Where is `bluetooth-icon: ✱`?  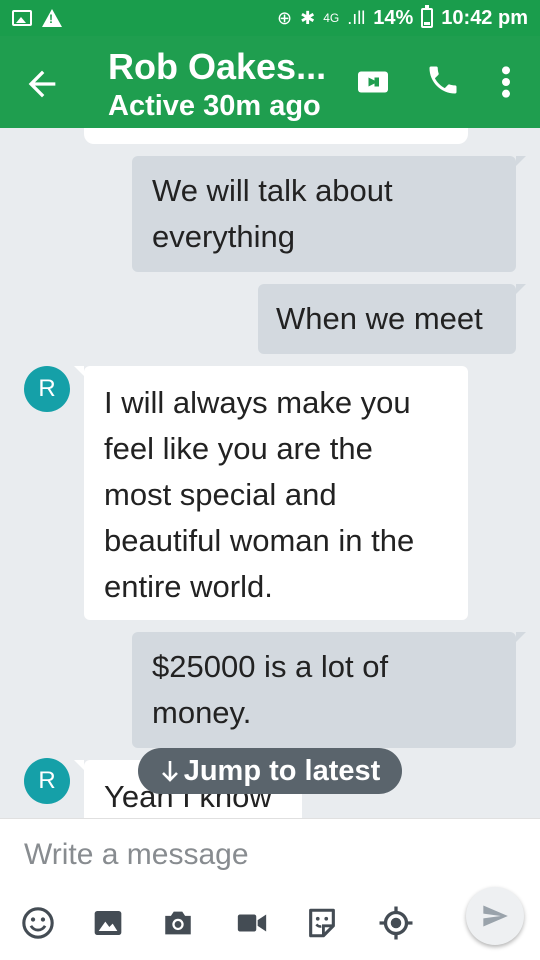
bluetooth-icon: ✱ is located at coordinates (308, 17).